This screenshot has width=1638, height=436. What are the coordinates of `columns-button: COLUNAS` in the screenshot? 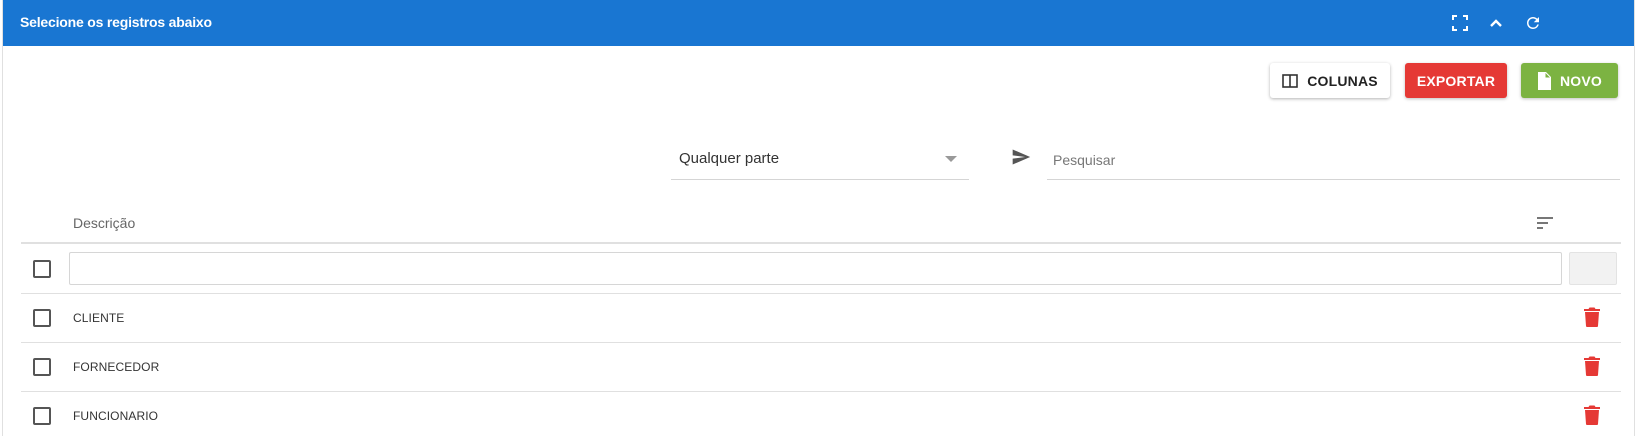 It's located at (1330, 80).